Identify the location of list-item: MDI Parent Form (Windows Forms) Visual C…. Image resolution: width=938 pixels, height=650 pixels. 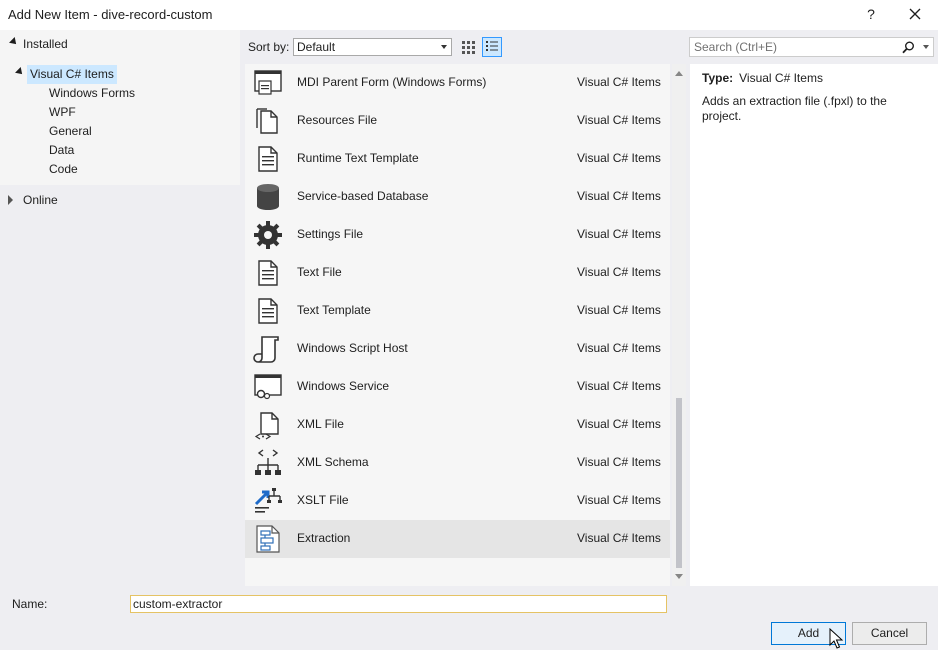
(457, 83).